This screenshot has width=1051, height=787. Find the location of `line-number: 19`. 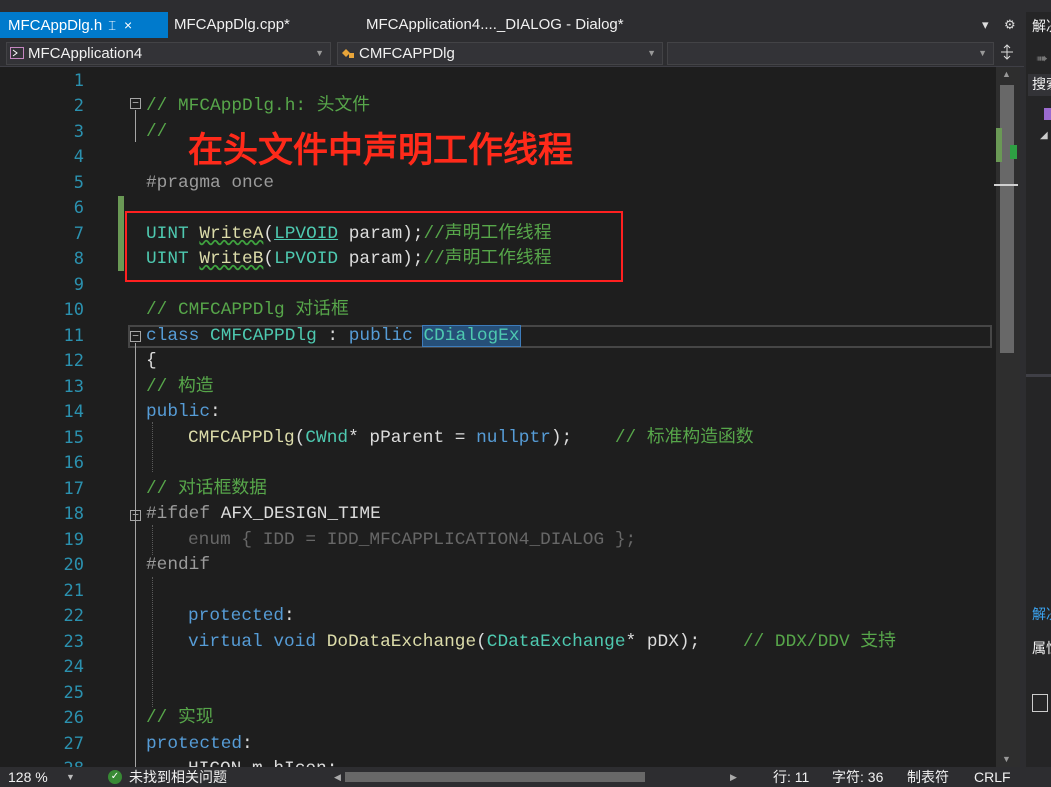

line-number: 19 is located at coordinates (73, 540).